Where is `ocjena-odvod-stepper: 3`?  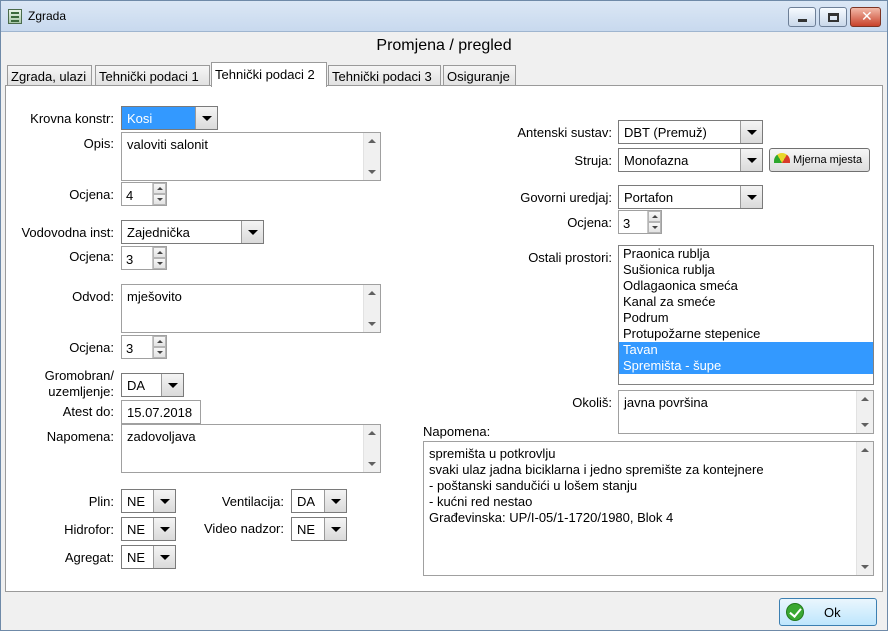 ocjena-odvod-stepper: 3 is located at coordinates (144, 347).